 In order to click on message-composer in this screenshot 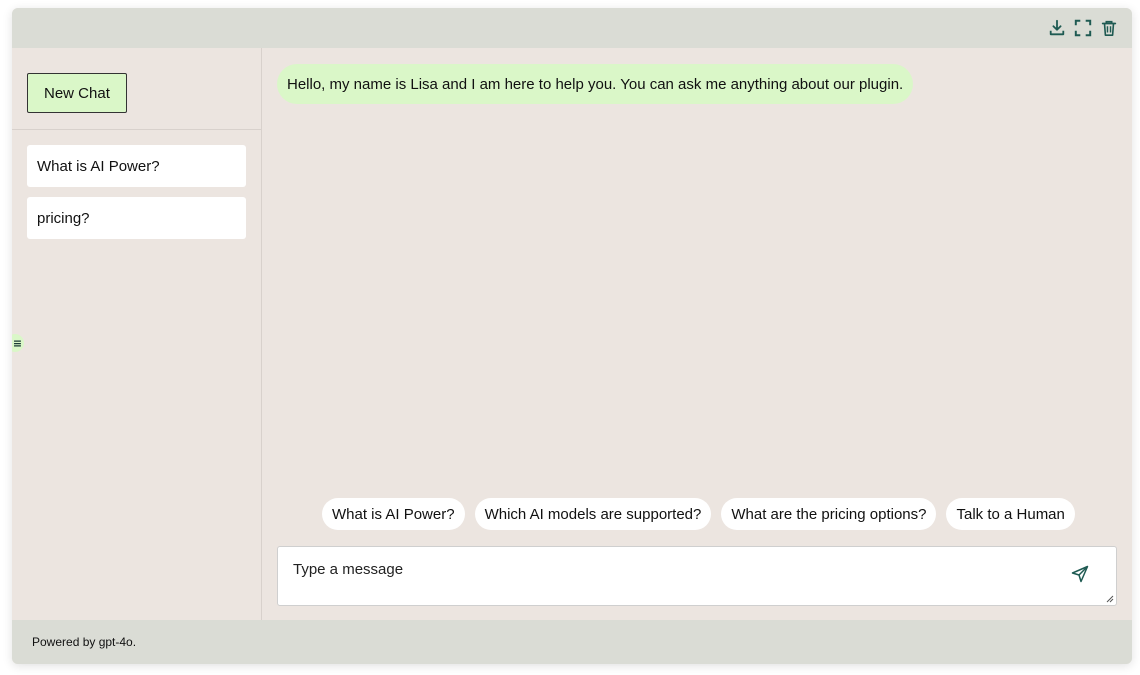, I will do `click(697, 576)`.